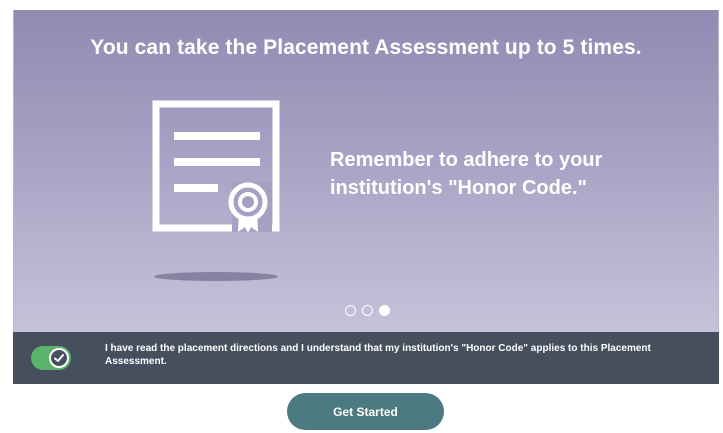  What do you see at coordinates (216, 276) in the screenshot?
I see `icon-shadow` at bounding box center [216, 276].